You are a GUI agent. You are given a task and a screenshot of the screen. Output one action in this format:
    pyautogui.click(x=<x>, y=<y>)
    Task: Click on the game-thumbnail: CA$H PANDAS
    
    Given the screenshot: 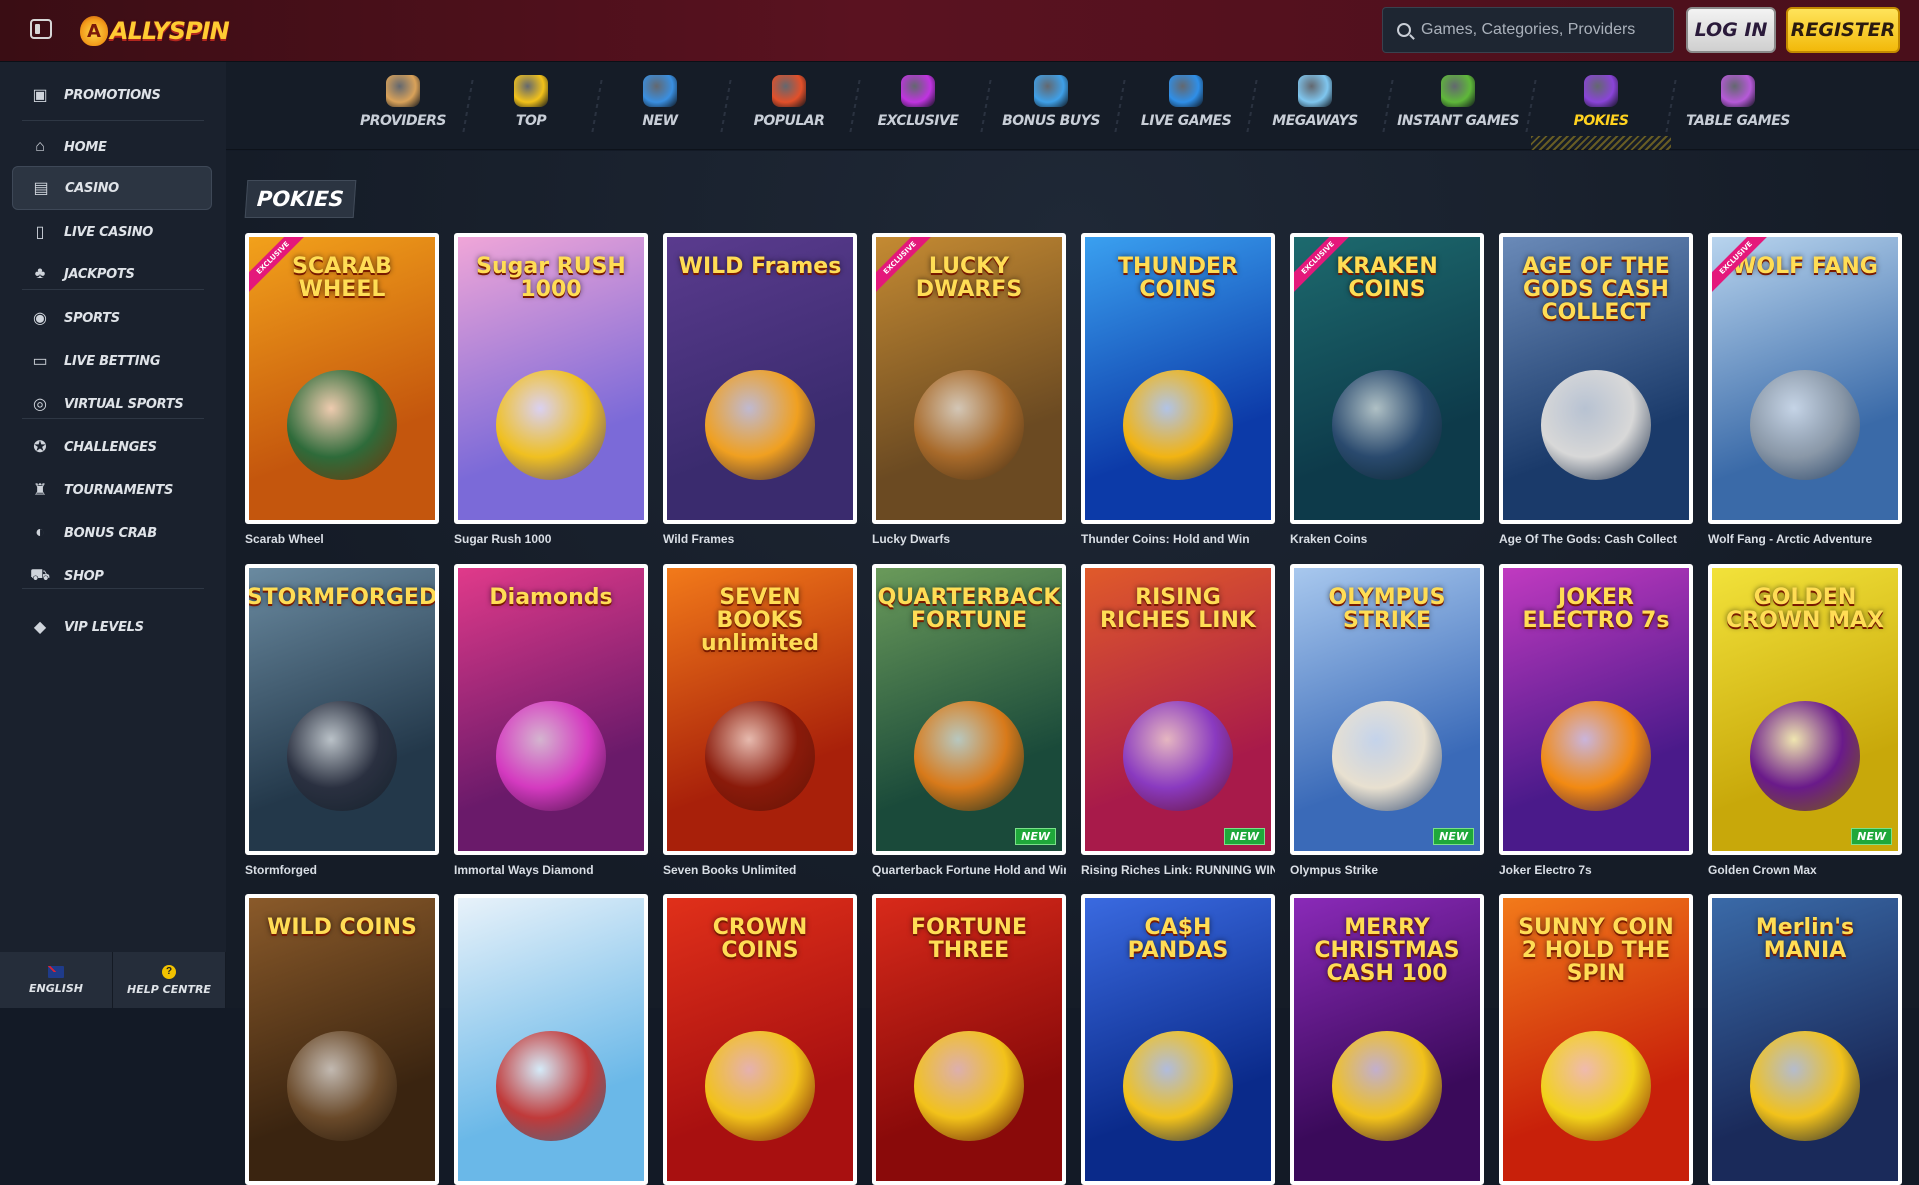 What is the action you would take?
    pyautogui.click(x=1178, y=1039)
    